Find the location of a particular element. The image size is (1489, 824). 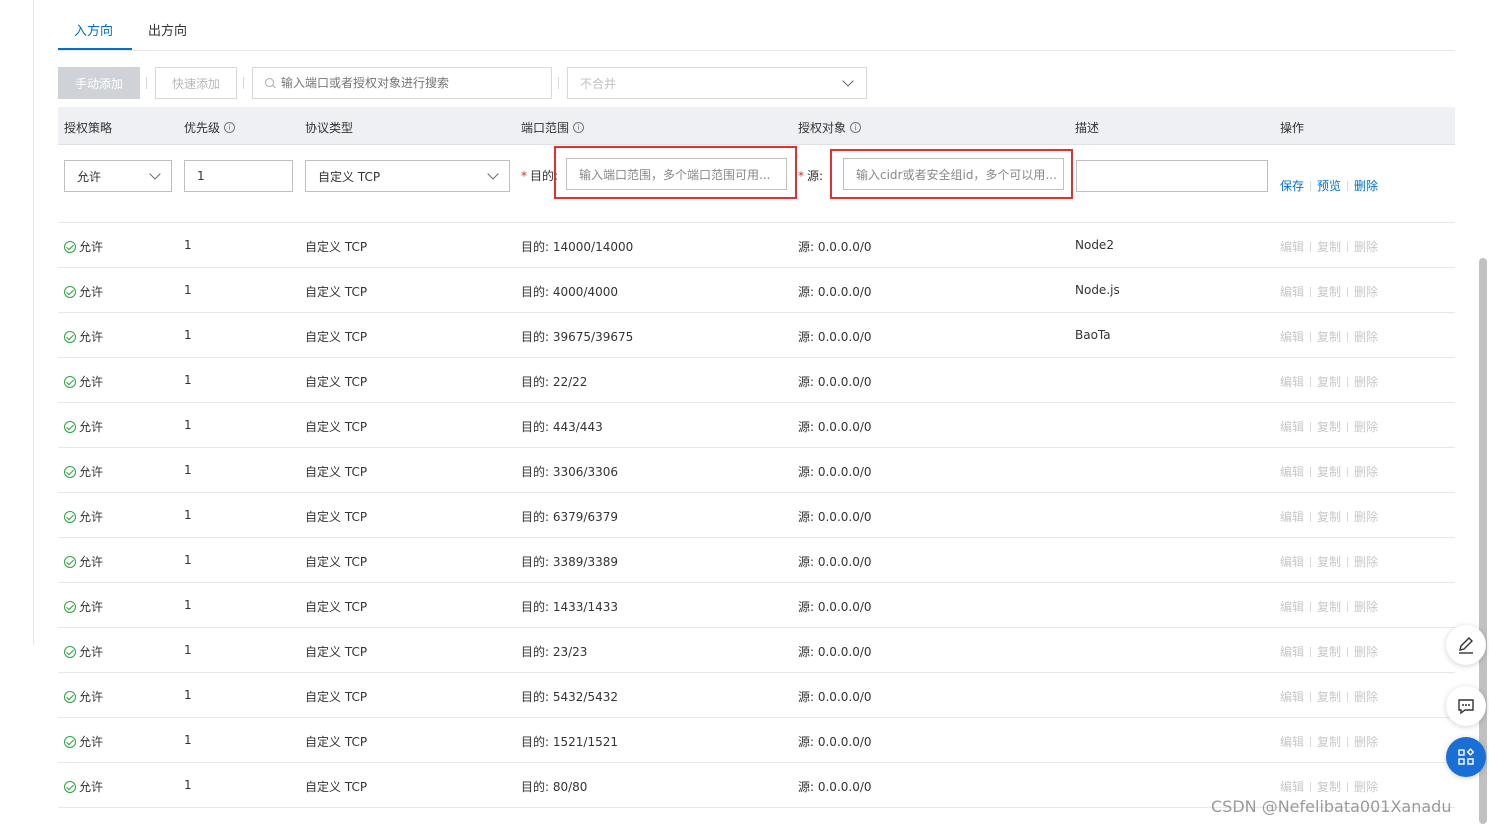

port-range-cell: 目的: 14000/14000 is located at coordinates (577, 247).